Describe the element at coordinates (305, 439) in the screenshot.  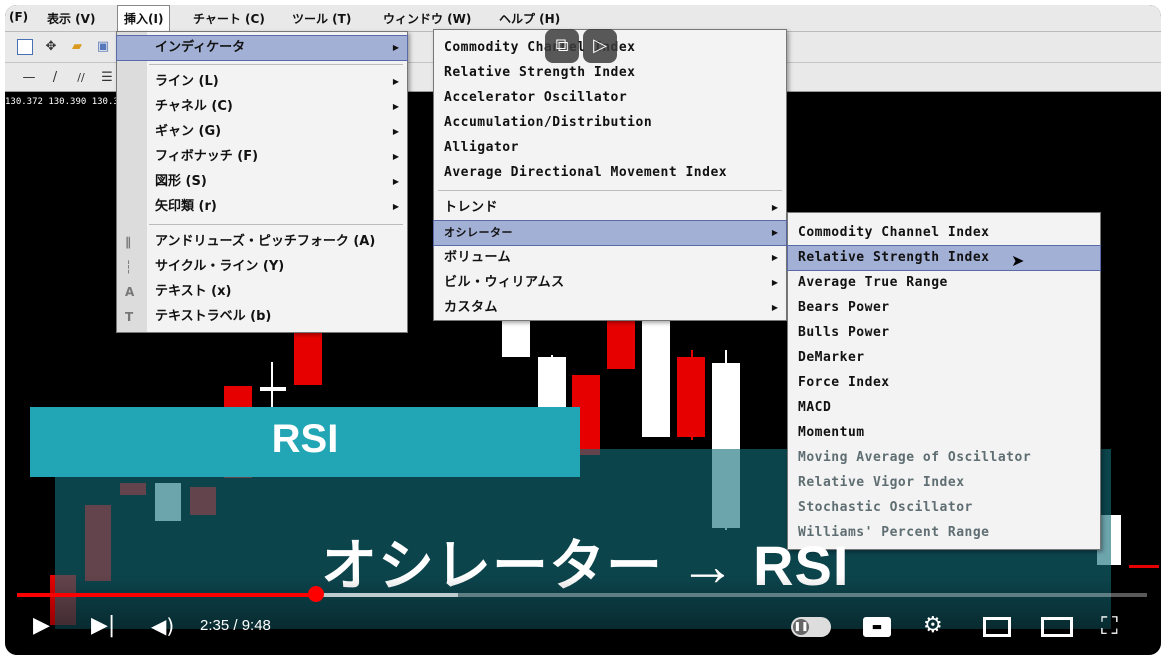
I see `rsi-banner-text: RSI` at that location.